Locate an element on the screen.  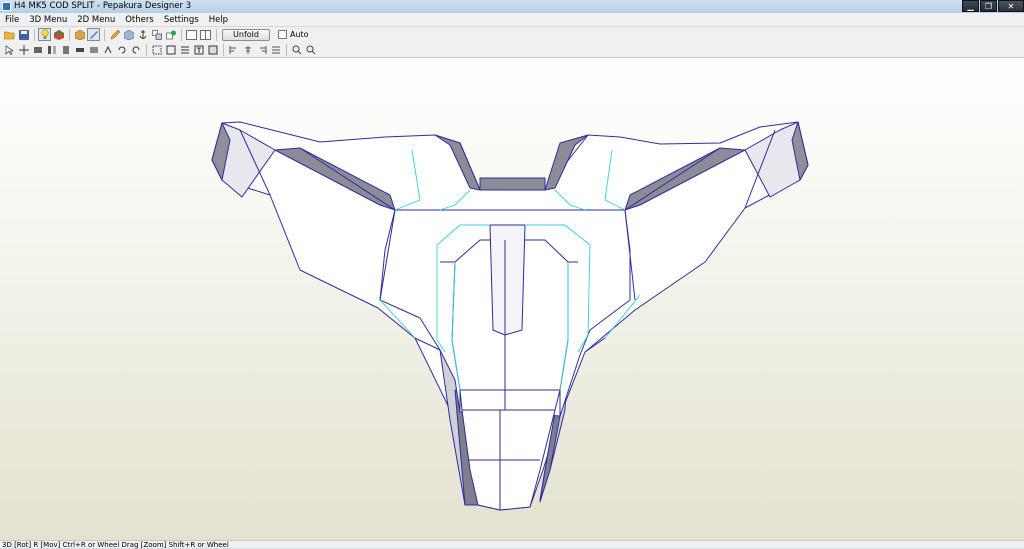
cut-icon is located at coordinates (93, 49).